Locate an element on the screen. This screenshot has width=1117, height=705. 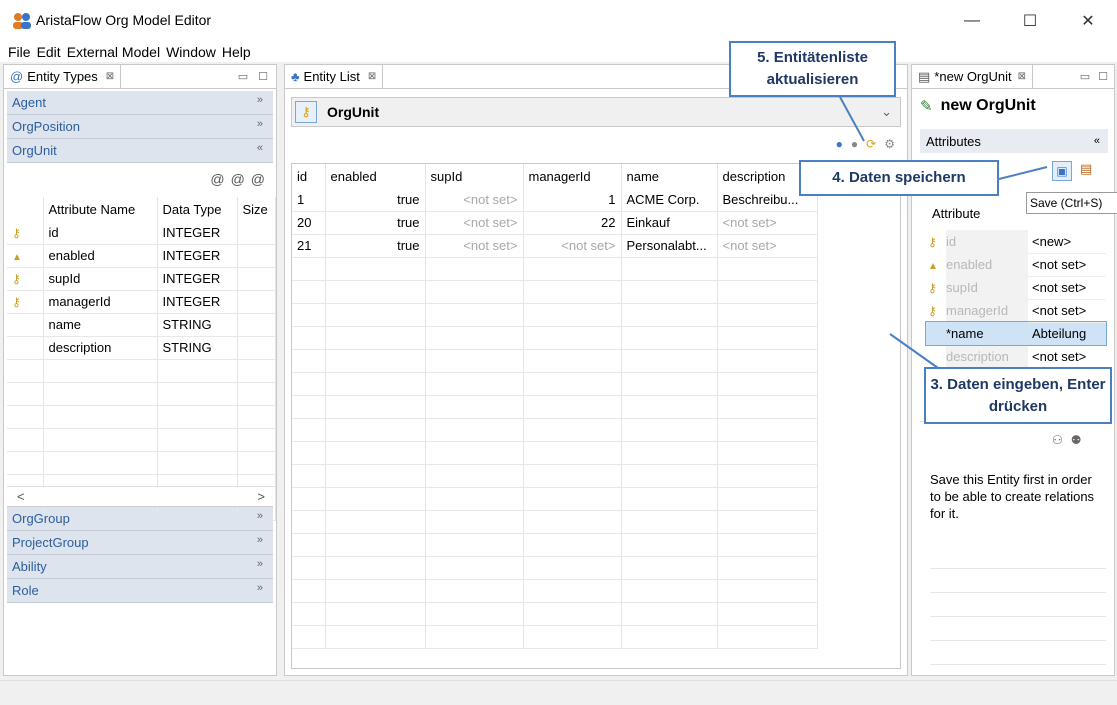
tab-entity-types: @ Entity Types ⊠ is located at coordinates (63, 76).